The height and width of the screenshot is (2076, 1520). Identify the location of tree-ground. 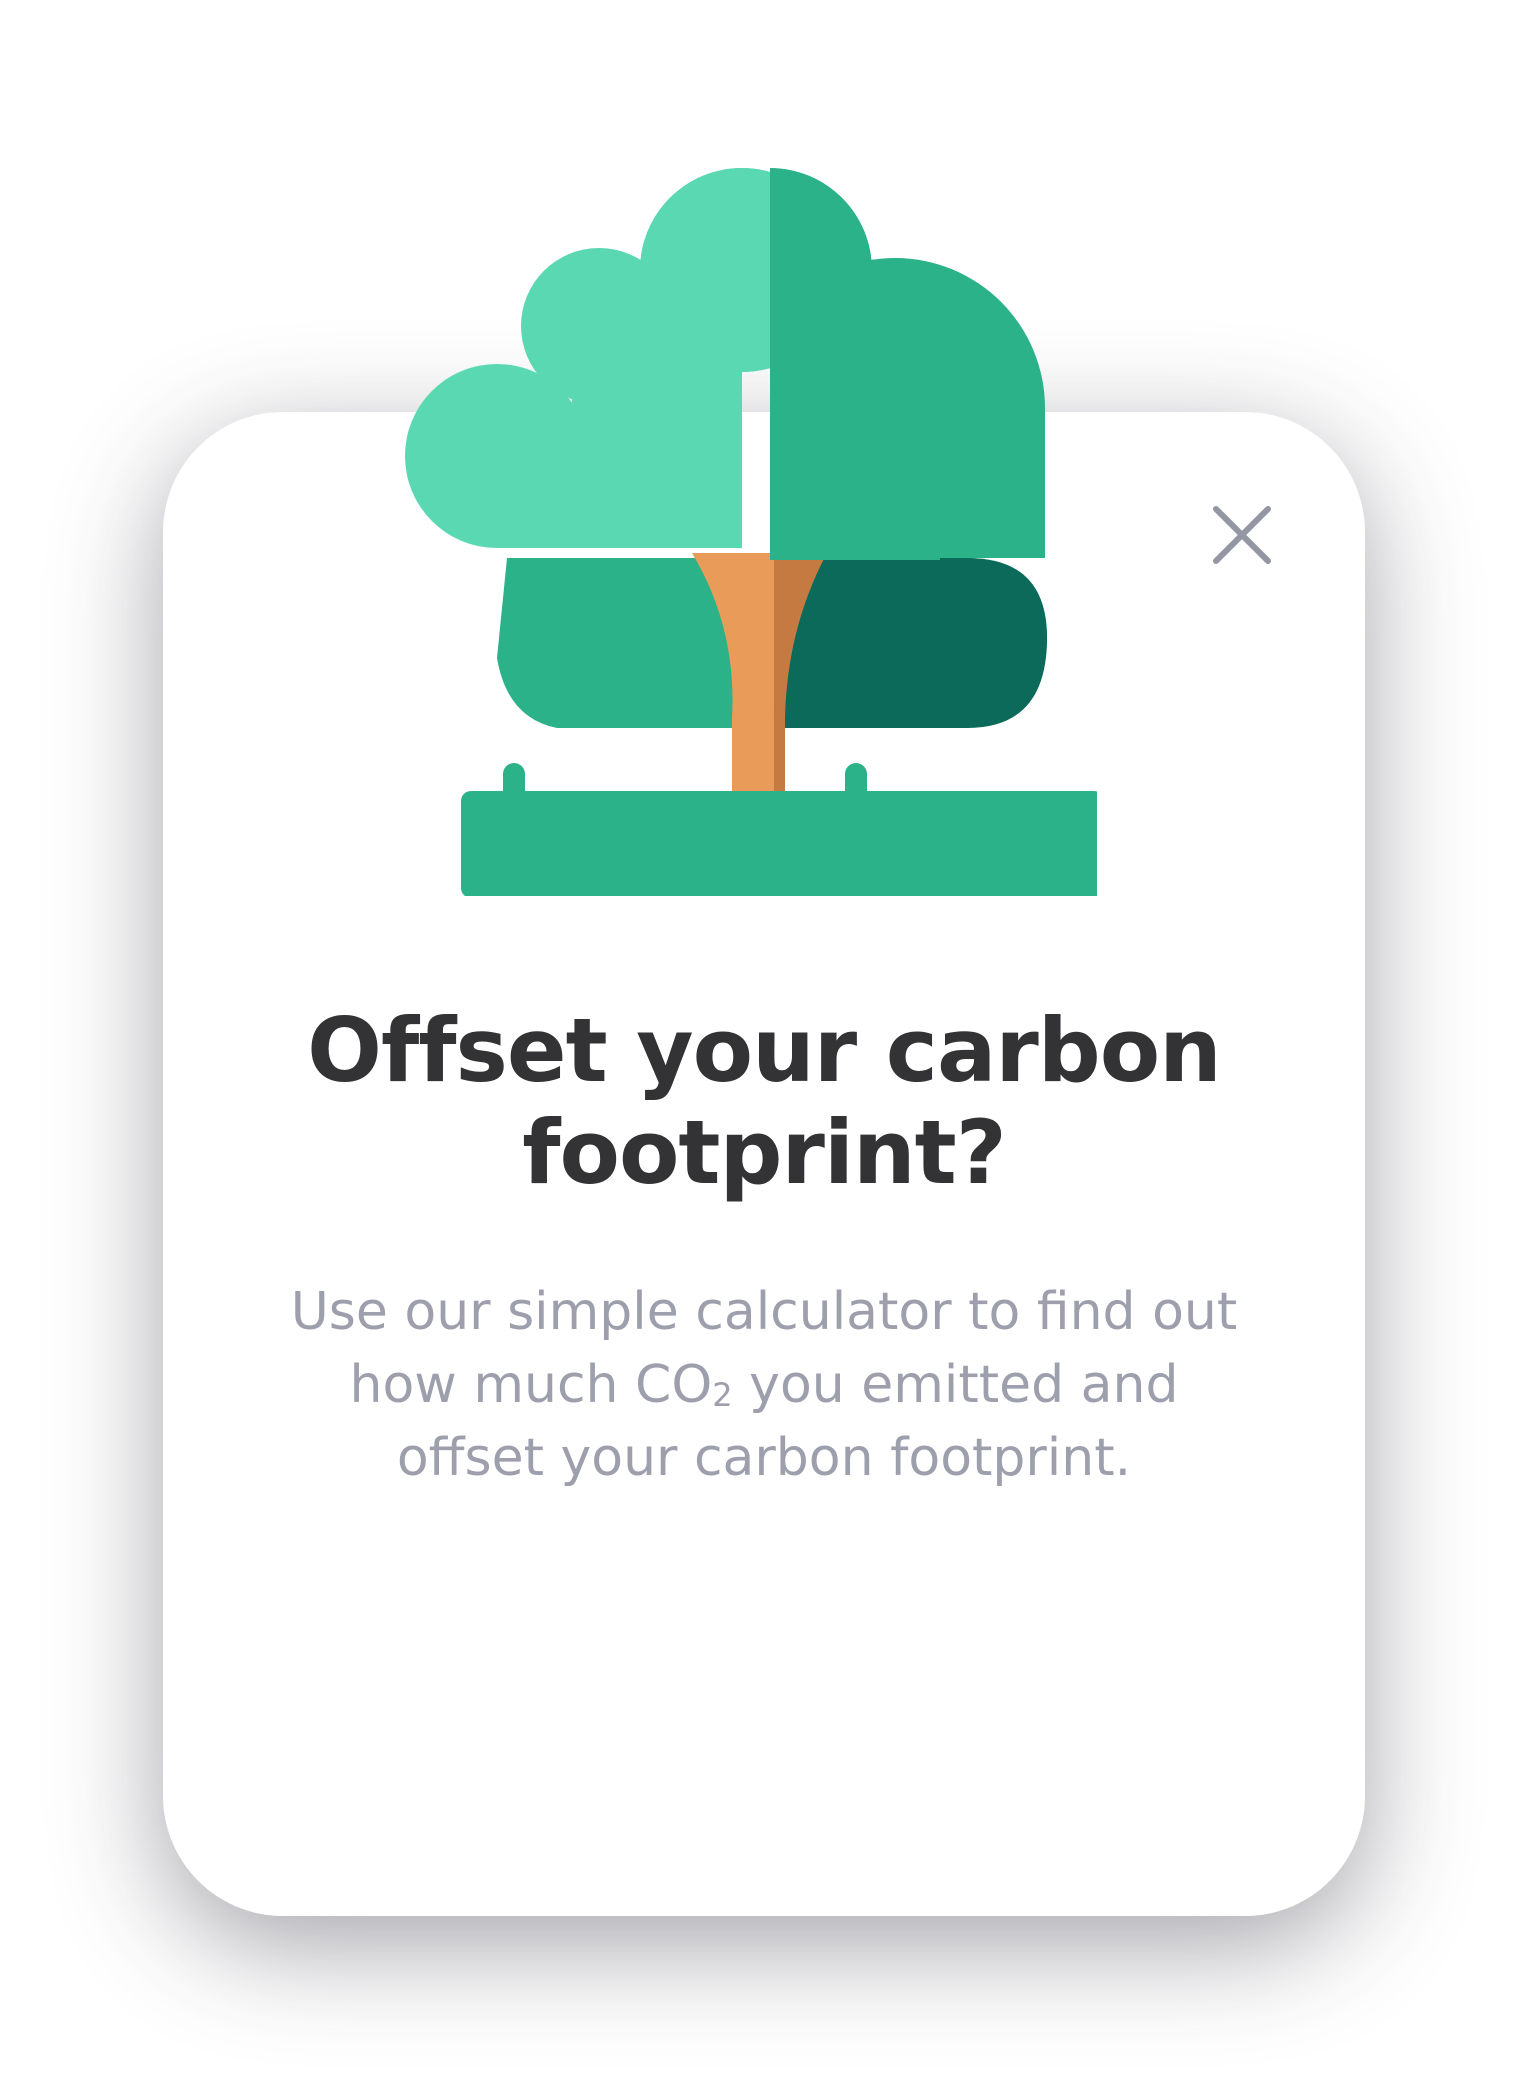
(779, 843).